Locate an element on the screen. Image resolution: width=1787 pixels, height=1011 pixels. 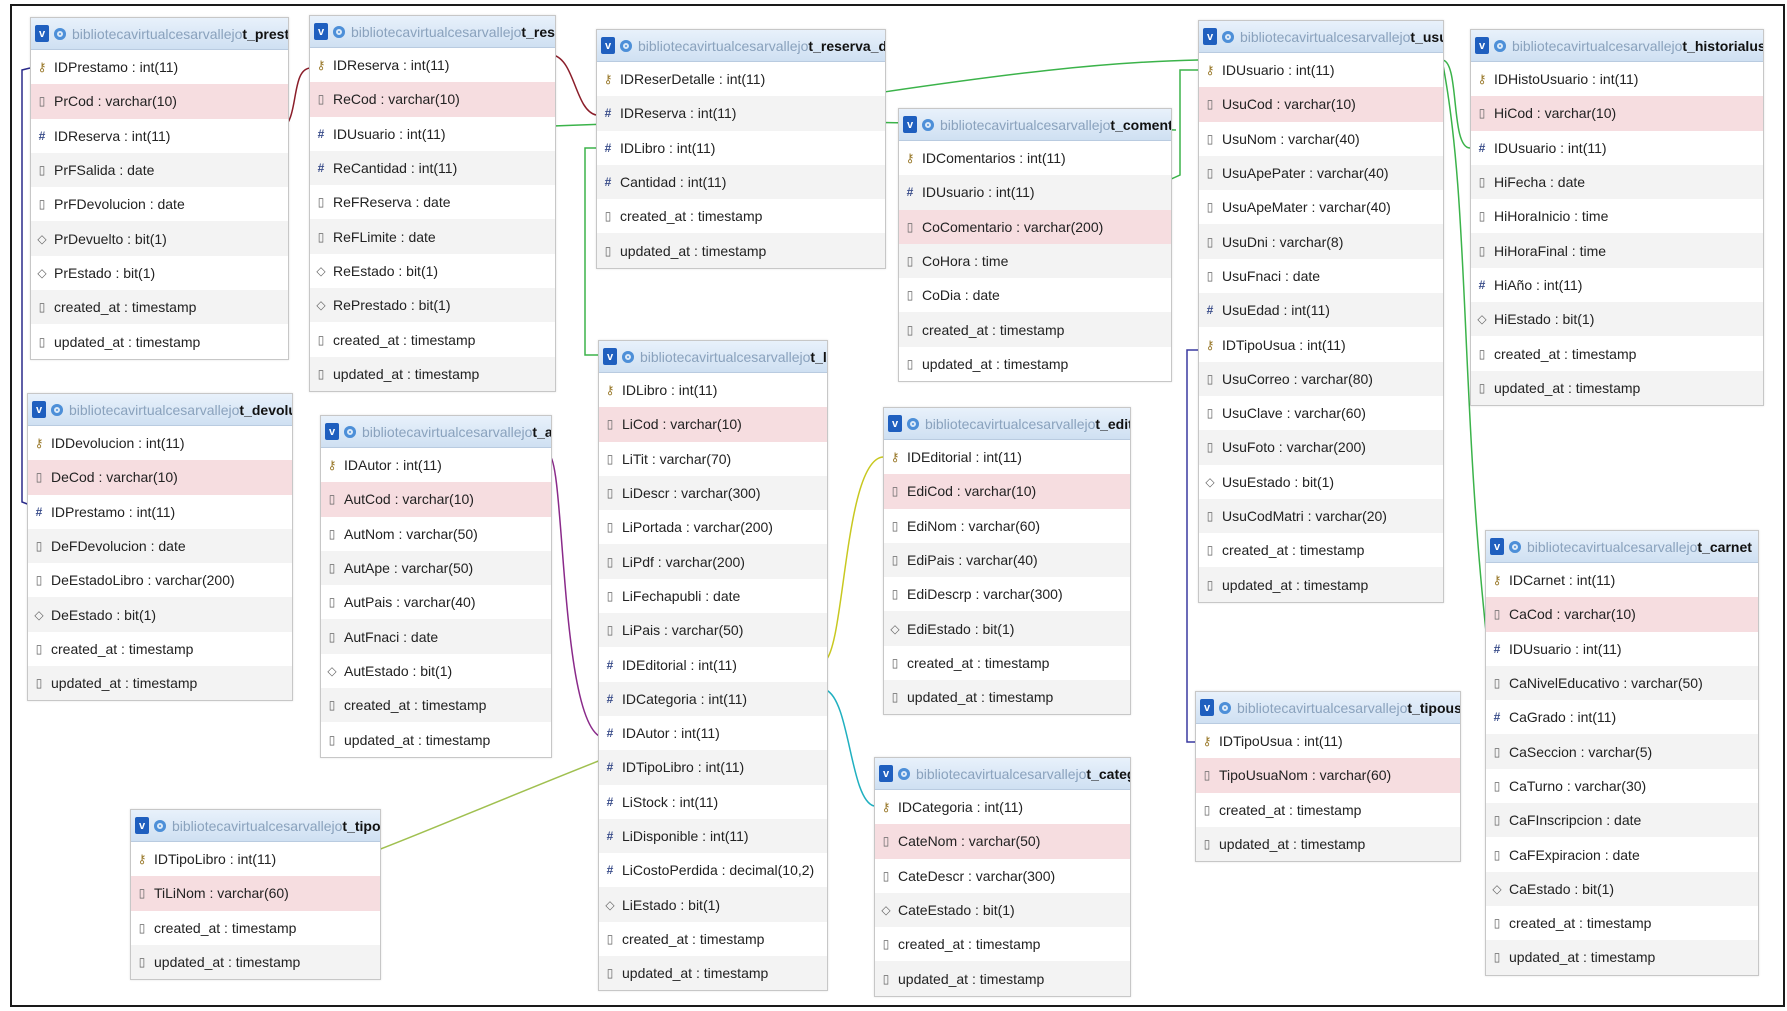
column-row: ⚷ IDCarnet : int(11) is located at coordinates (1622, 580).